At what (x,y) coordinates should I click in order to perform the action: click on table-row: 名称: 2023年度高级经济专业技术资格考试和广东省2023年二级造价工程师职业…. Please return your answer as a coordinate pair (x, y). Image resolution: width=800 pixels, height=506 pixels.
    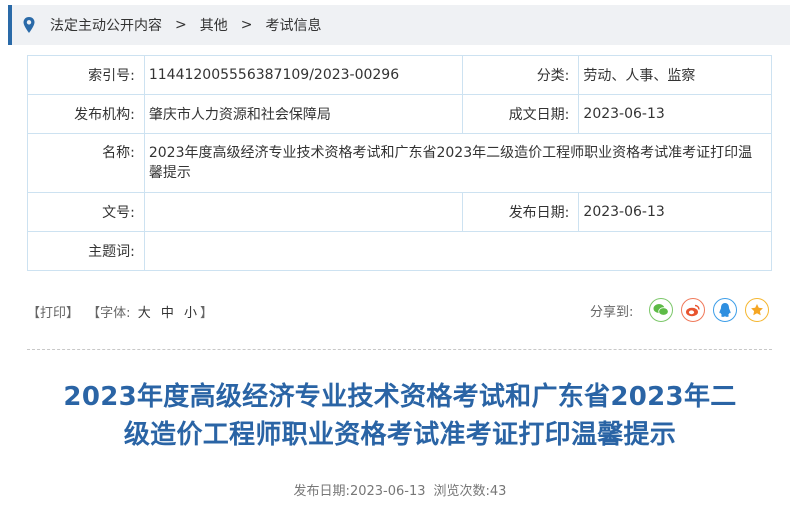
    Looking at the image, I should click on (400, 163).